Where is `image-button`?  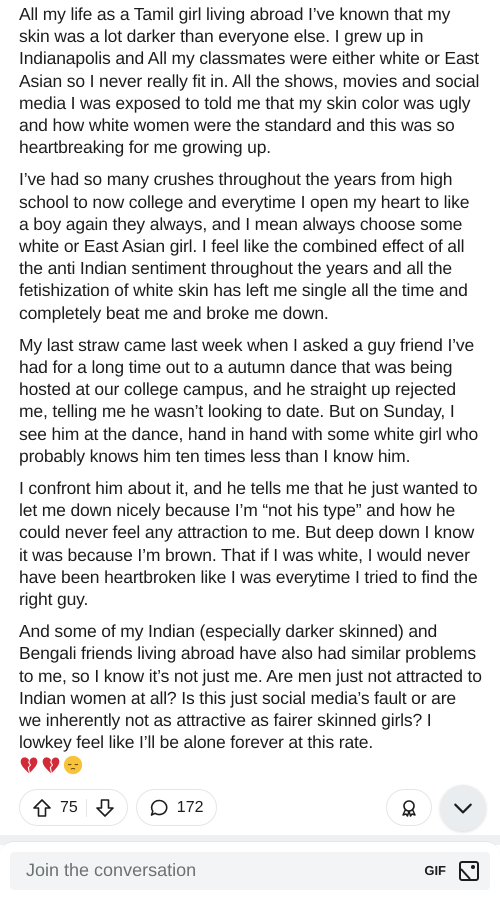
image-button is located at coordinates (469, 871).